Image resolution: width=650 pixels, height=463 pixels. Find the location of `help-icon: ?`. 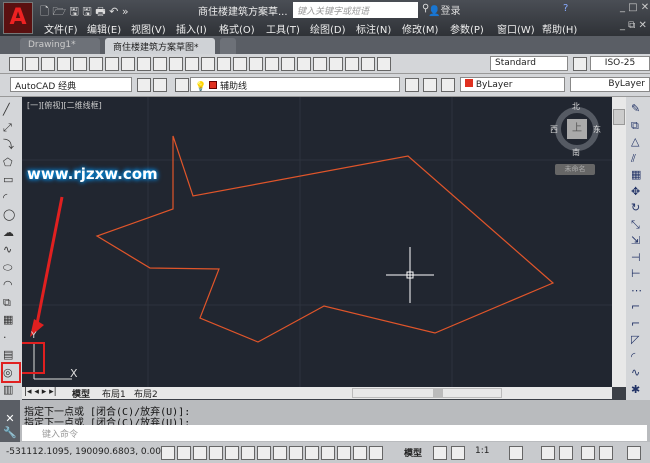

help-icon: ? is located at coordinates (565, 8).